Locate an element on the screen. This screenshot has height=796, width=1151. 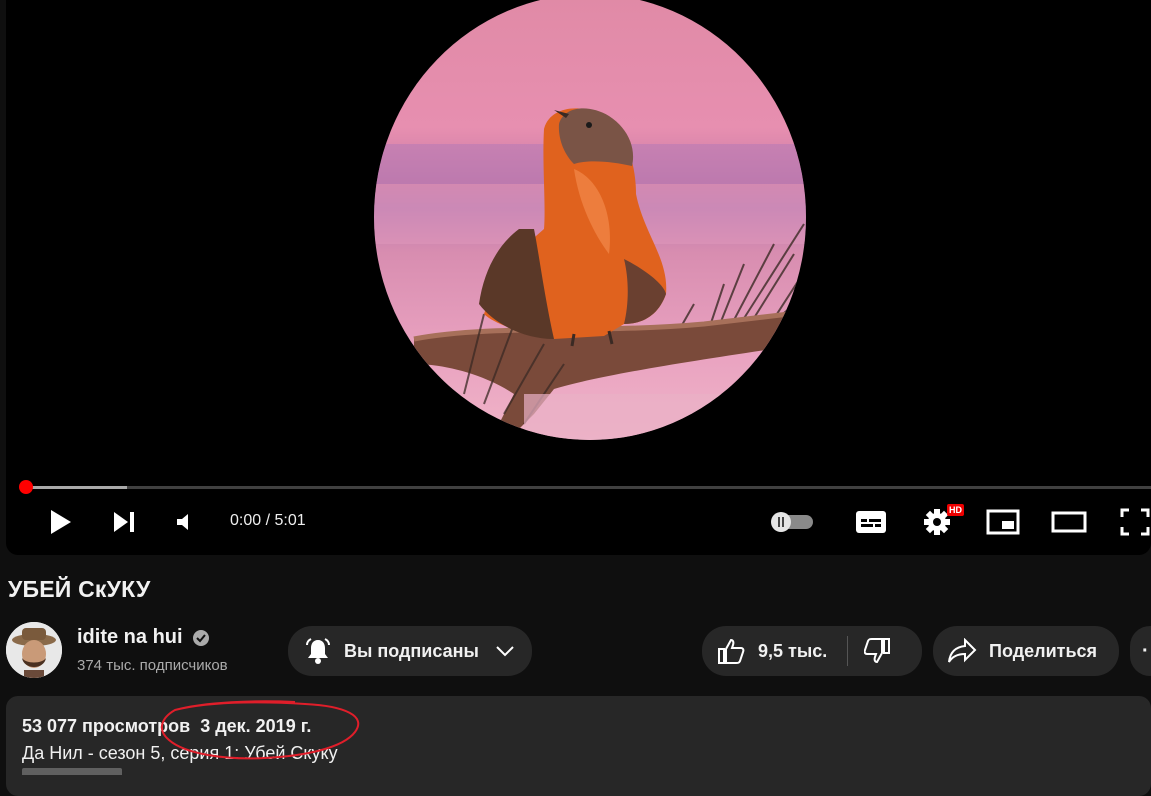
autoplay-toggle-icon is located at coordinates (792, 522).